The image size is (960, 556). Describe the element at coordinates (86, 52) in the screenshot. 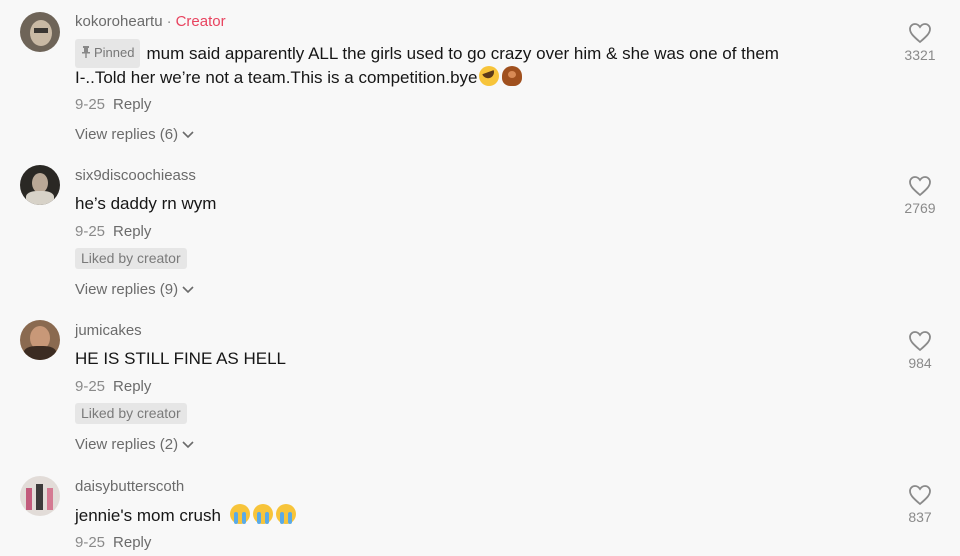

I see `pin-icon` at that location.